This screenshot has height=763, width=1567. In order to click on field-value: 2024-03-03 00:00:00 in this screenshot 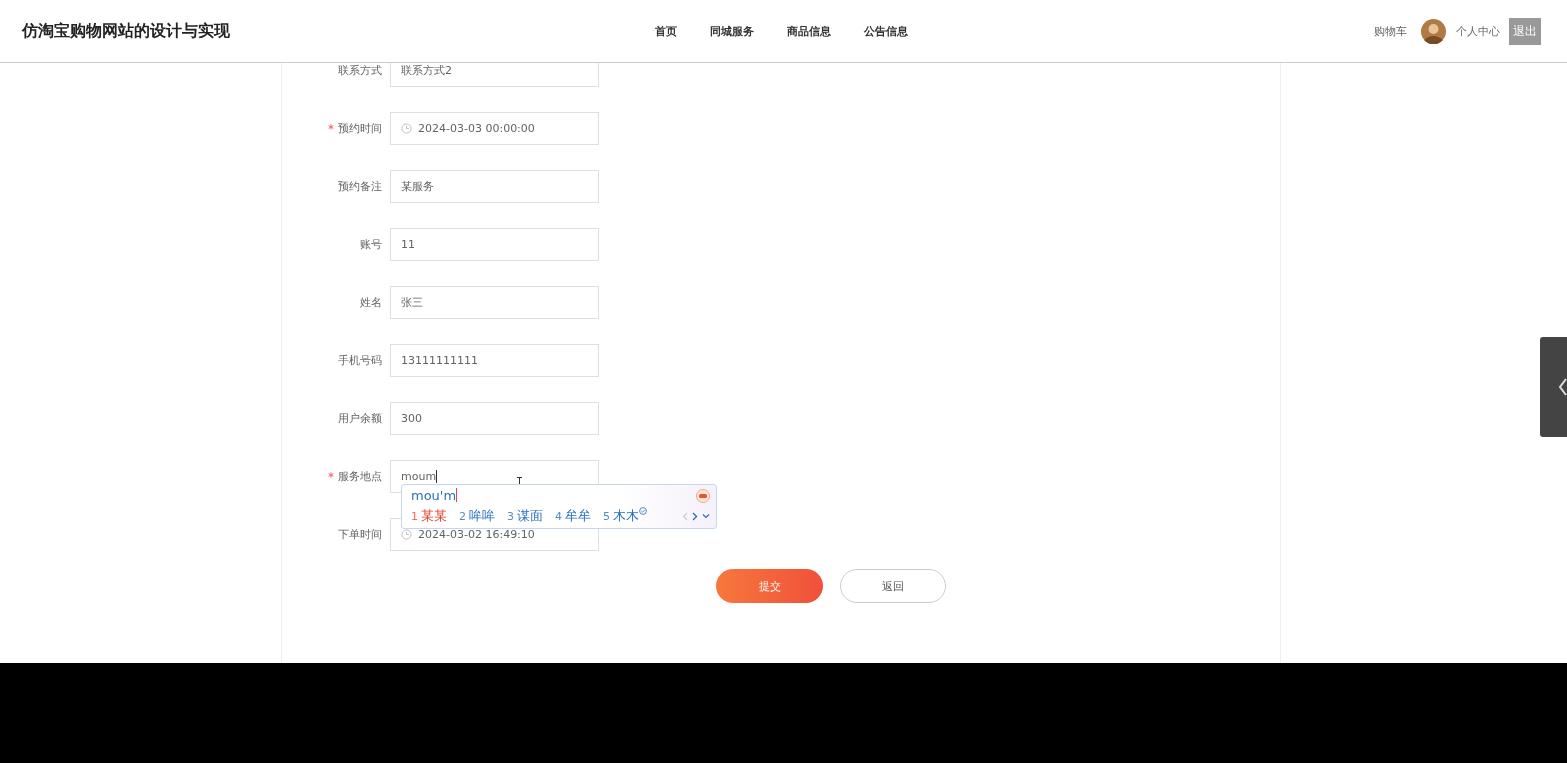, I will do `click(476, 128)`.